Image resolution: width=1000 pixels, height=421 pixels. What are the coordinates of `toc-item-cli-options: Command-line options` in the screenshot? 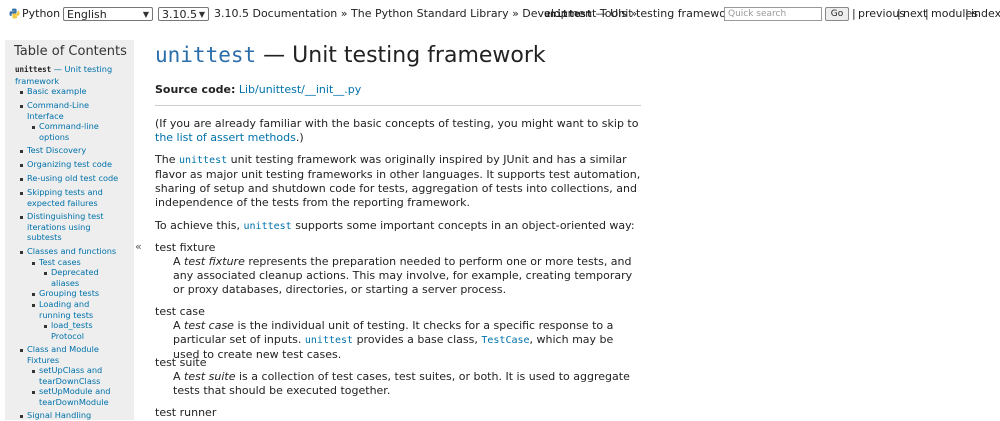 It's located at (84, 131).